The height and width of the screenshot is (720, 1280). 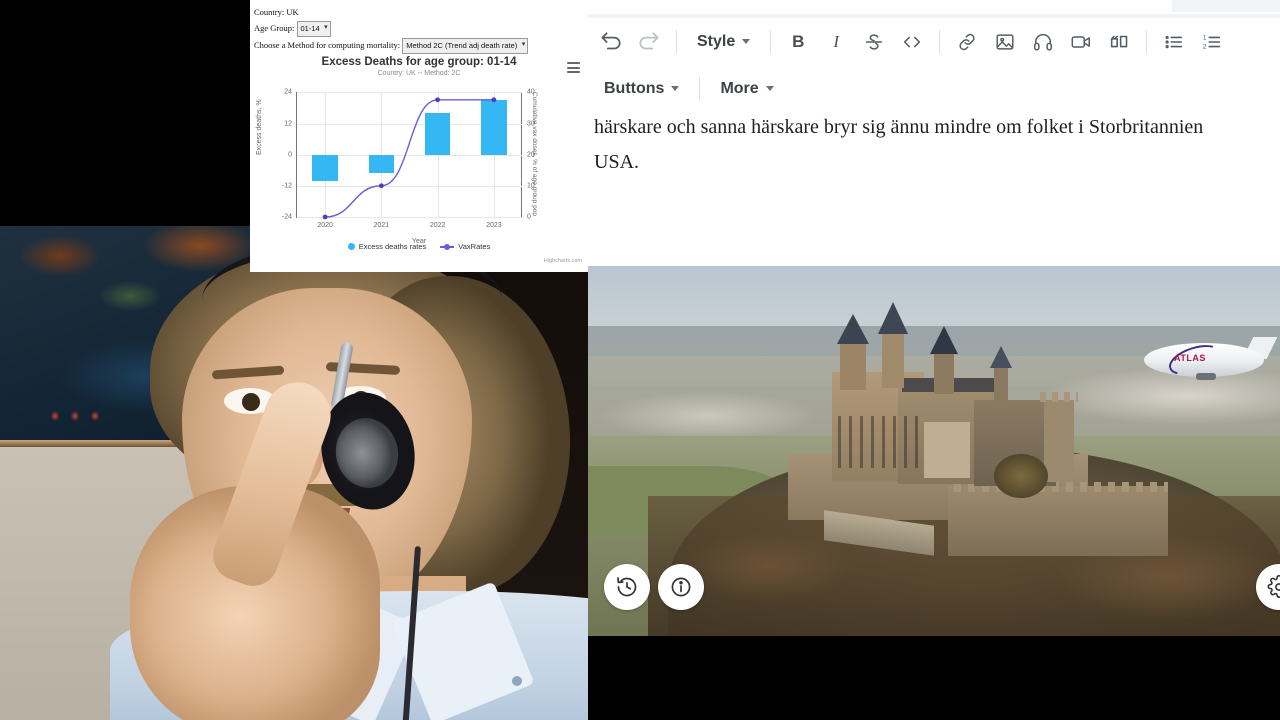 What do you see at coordinates (474, 246) in the screenshot?
I see `legend-label-vaxrates: VaxRates` at bounding box center [474, 246].